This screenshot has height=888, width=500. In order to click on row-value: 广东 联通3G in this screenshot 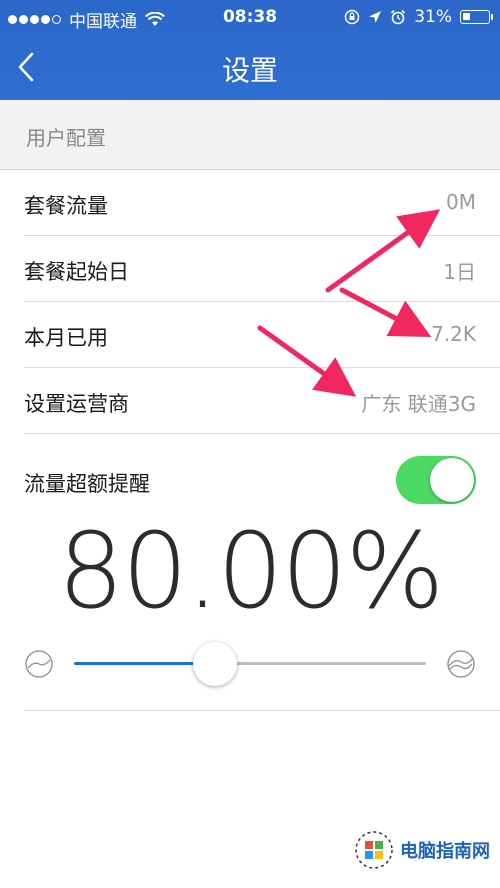, I will do `click(418, 404)`.